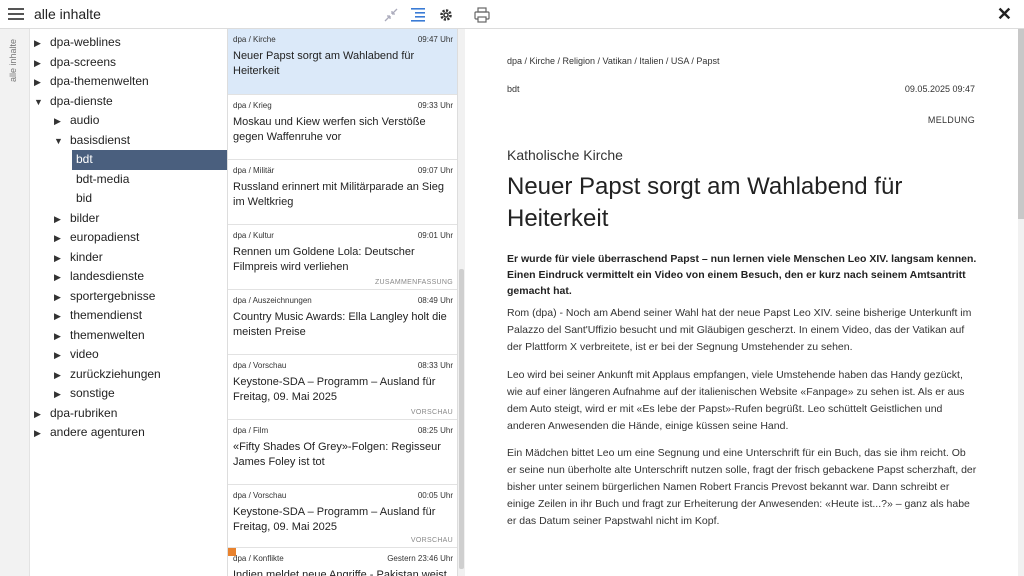 Image resolution: width=1024 pixels, height=576 pixels. What do you see at coordinates (435, 105) in the screenshot?
I see `news-item-time: 09:33 Uhr` at bounding box center [435, 105].